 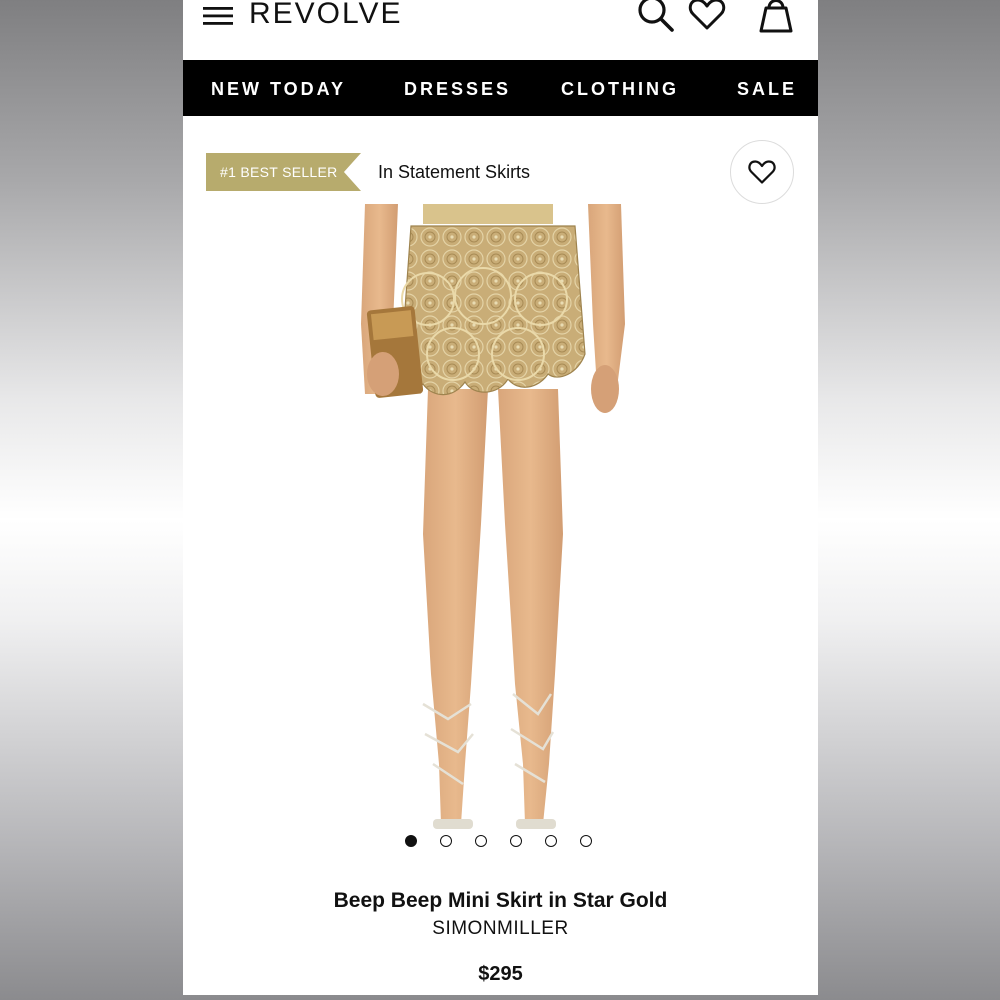 I want to click on product-price: $295, so click(x=500, y=974).